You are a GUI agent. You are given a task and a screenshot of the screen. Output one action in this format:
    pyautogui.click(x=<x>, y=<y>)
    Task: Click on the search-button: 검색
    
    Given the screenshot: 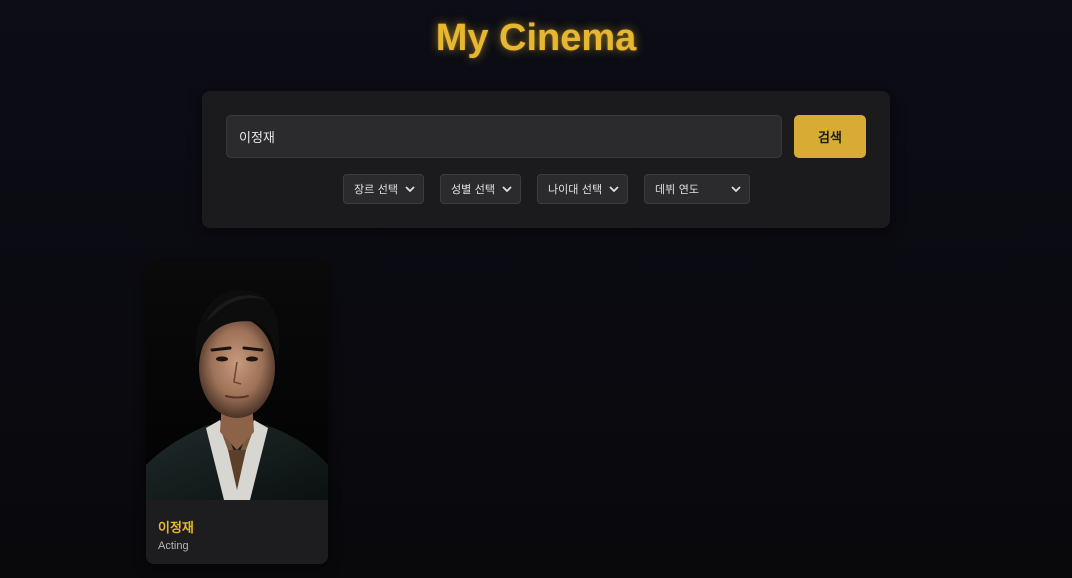 What is the action you would take?
    pyautogui.click(x=830, y=136)
    